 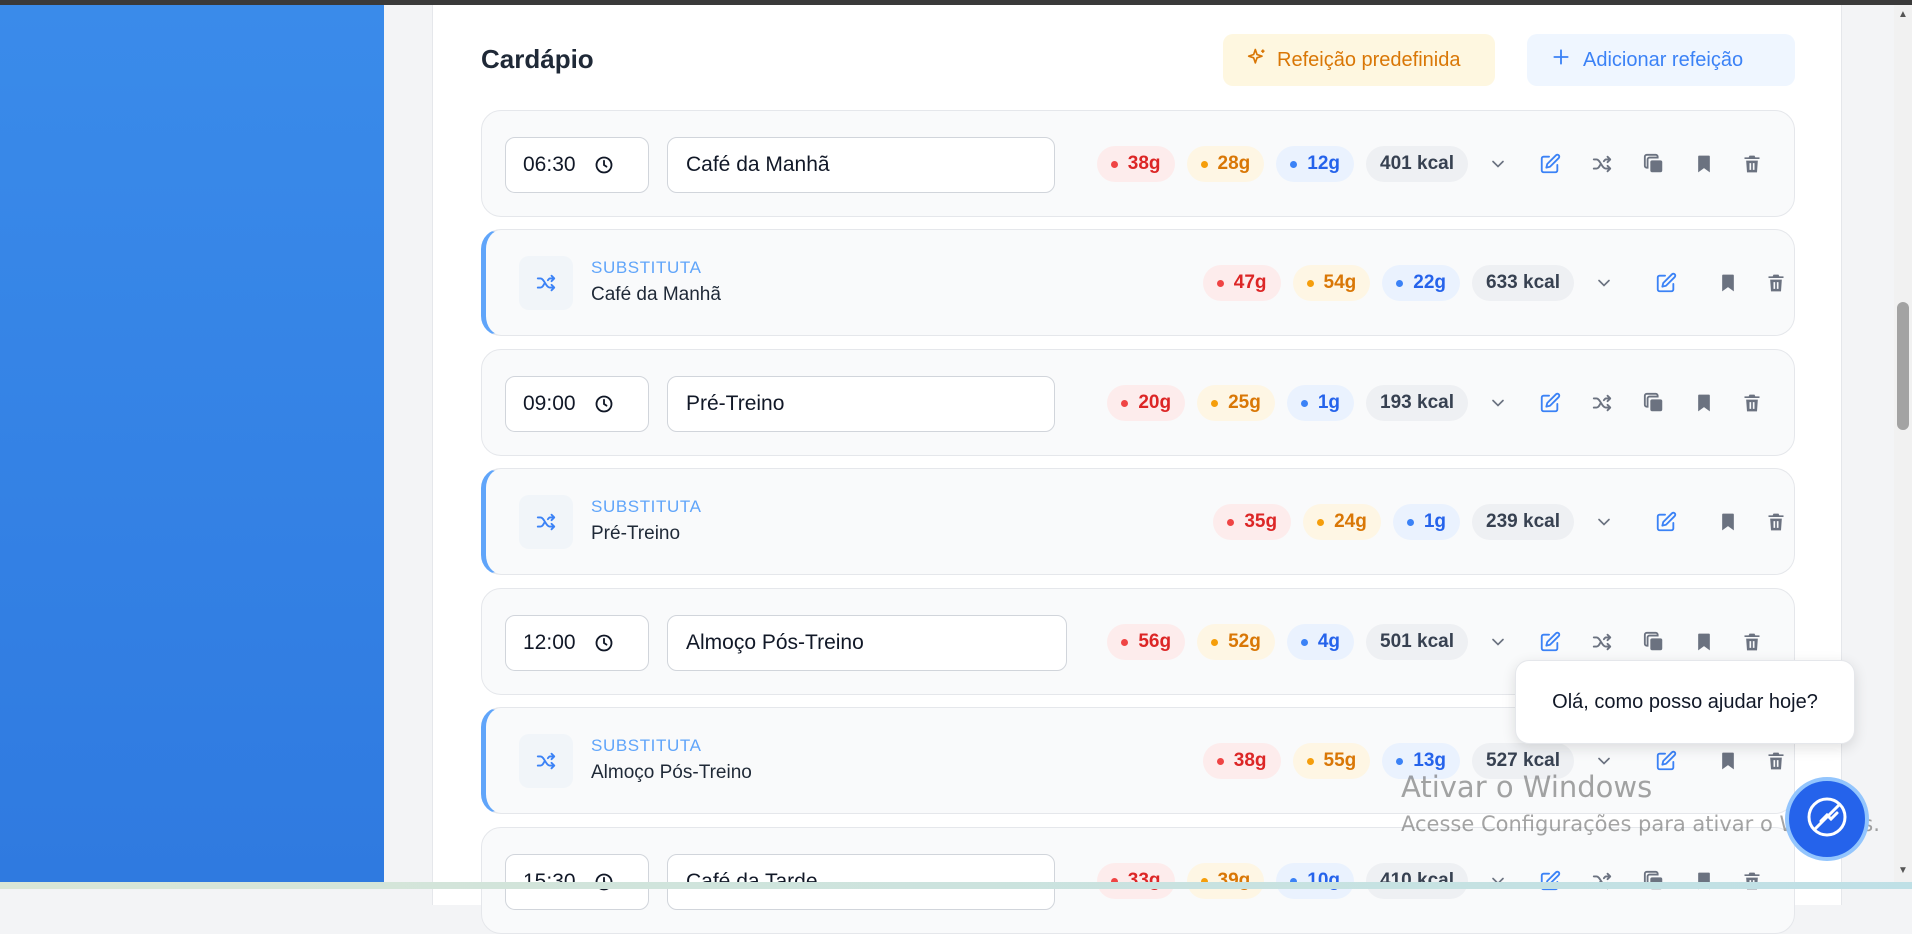 What do you see at coordinates (604, 404) in the screenshot?
I see `clock-icon` at bounding box center [604, 404].